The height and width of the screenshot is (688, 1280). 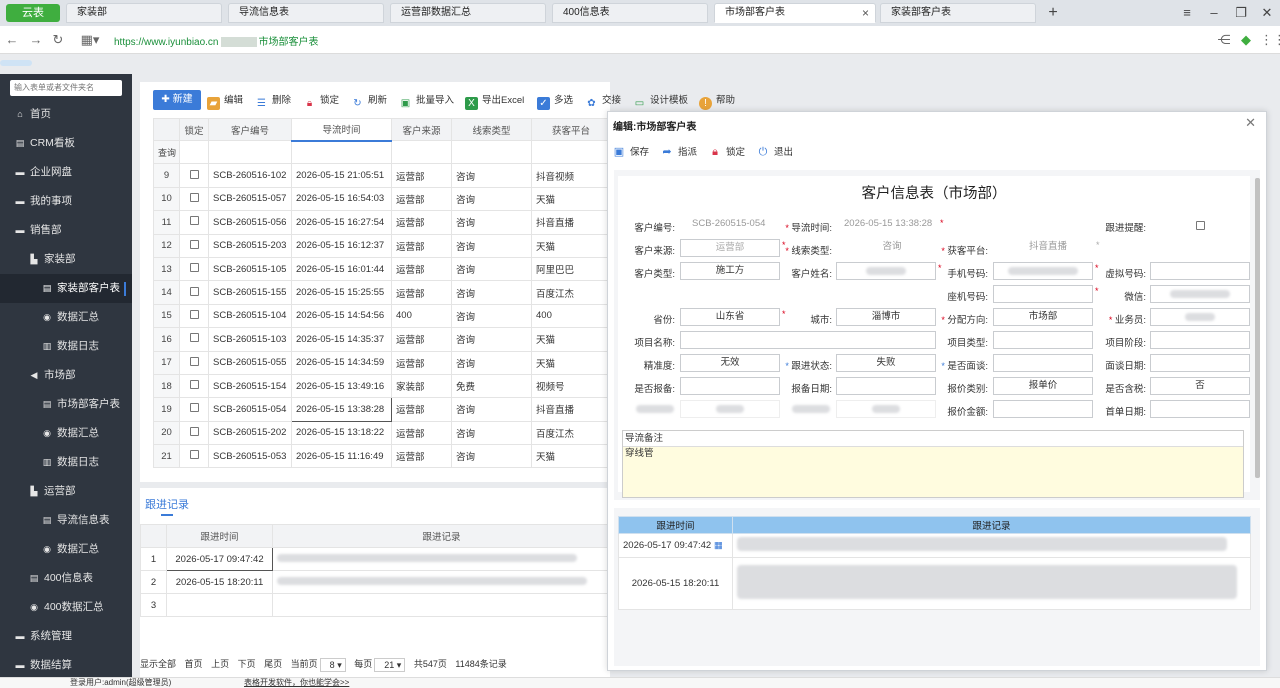 I want to click on close-window-icon: ✕, so click(x=1267, y=13).